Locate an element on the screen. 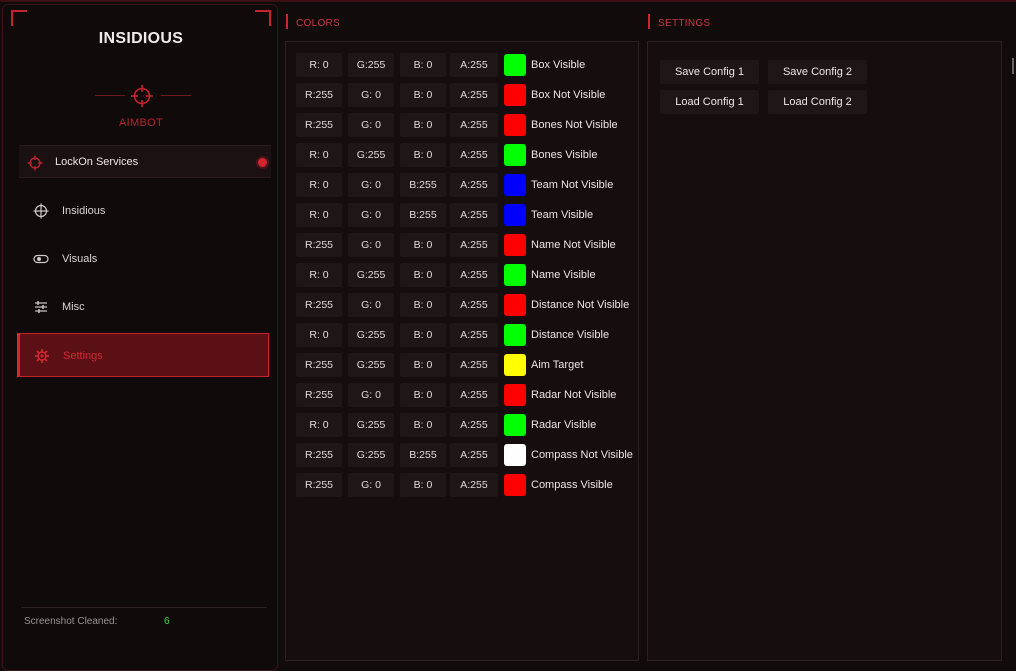  settings-header: SETTINGS is located at coordinates (825, 23).